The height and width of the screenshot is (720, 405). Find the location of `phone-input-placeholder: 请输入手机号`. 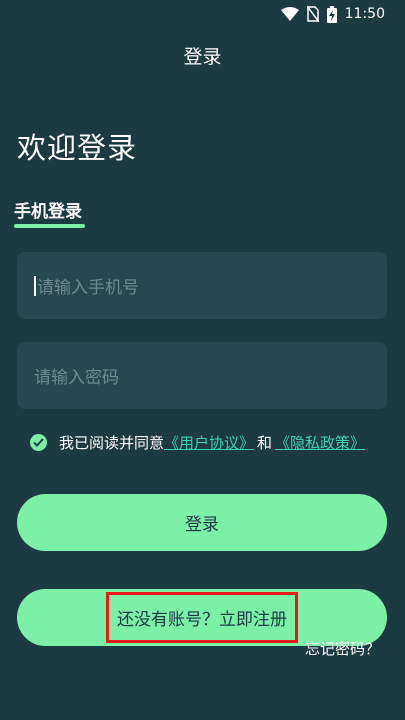

phone-input-placeholder: 请输入手机号 is located at coordinates (88, 288).